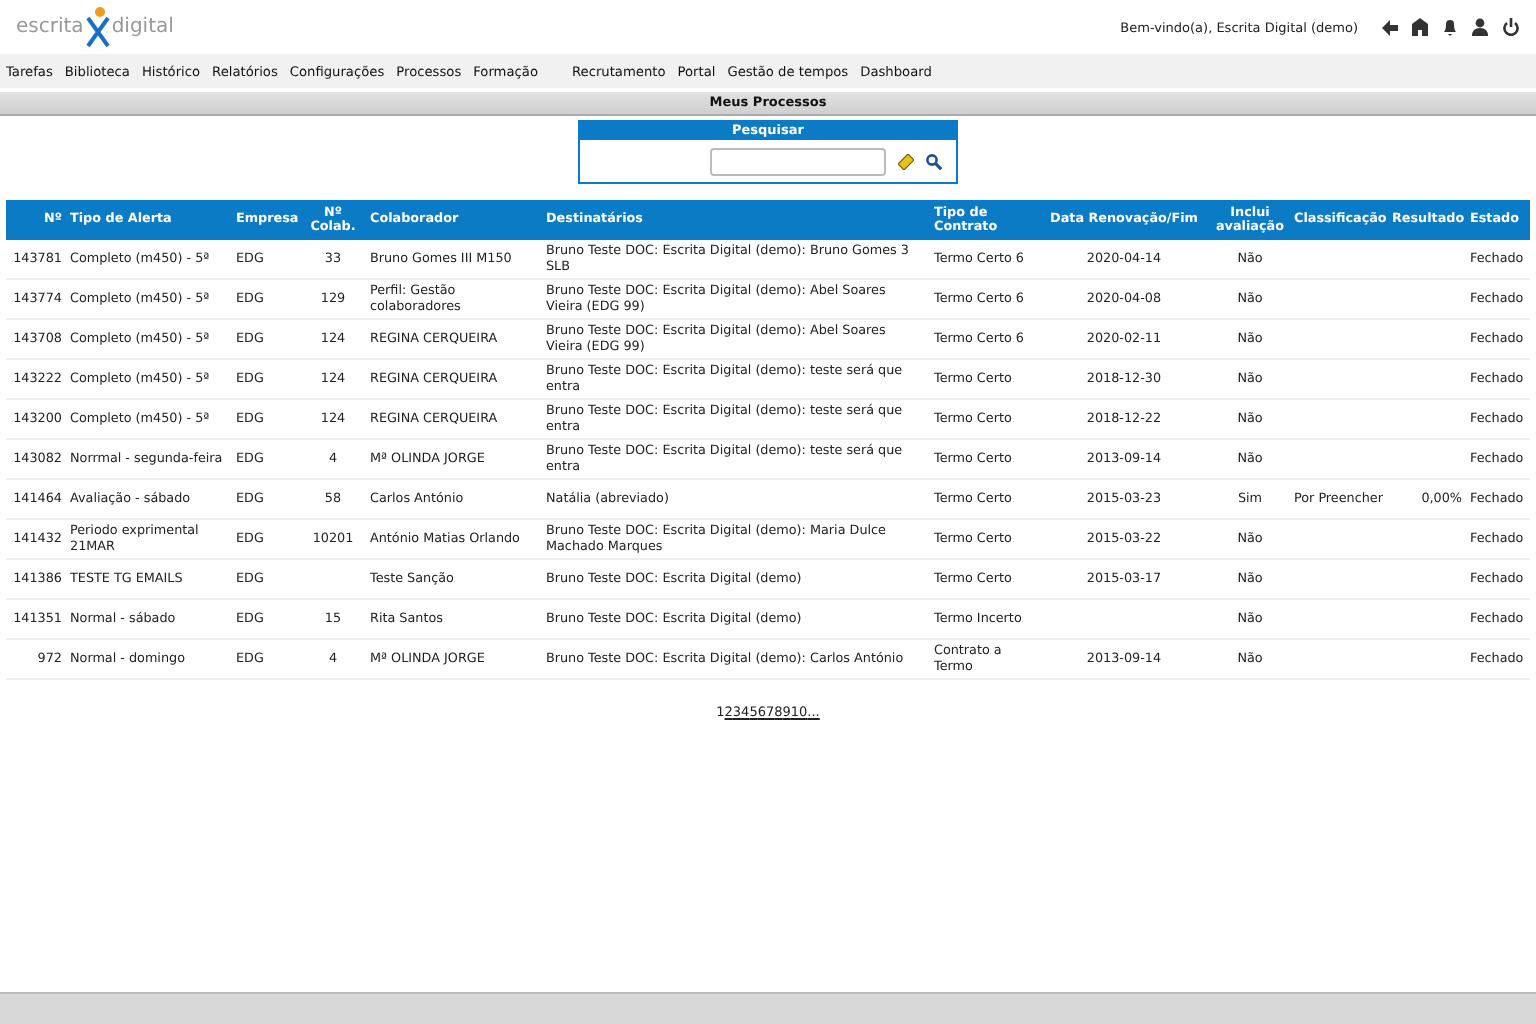  What do you see at coordinates (1450, 27) in the screenshot?
I see `bell-icon` at bounding box center [1450, 27].